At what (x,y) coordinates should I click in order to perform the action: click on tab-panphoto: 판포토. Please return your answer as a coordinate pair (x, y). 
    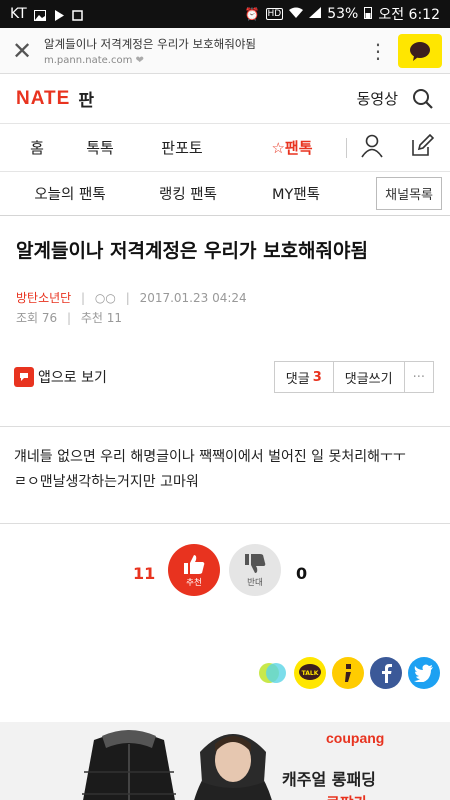
    Looking at the image, I should click on (182, 147).